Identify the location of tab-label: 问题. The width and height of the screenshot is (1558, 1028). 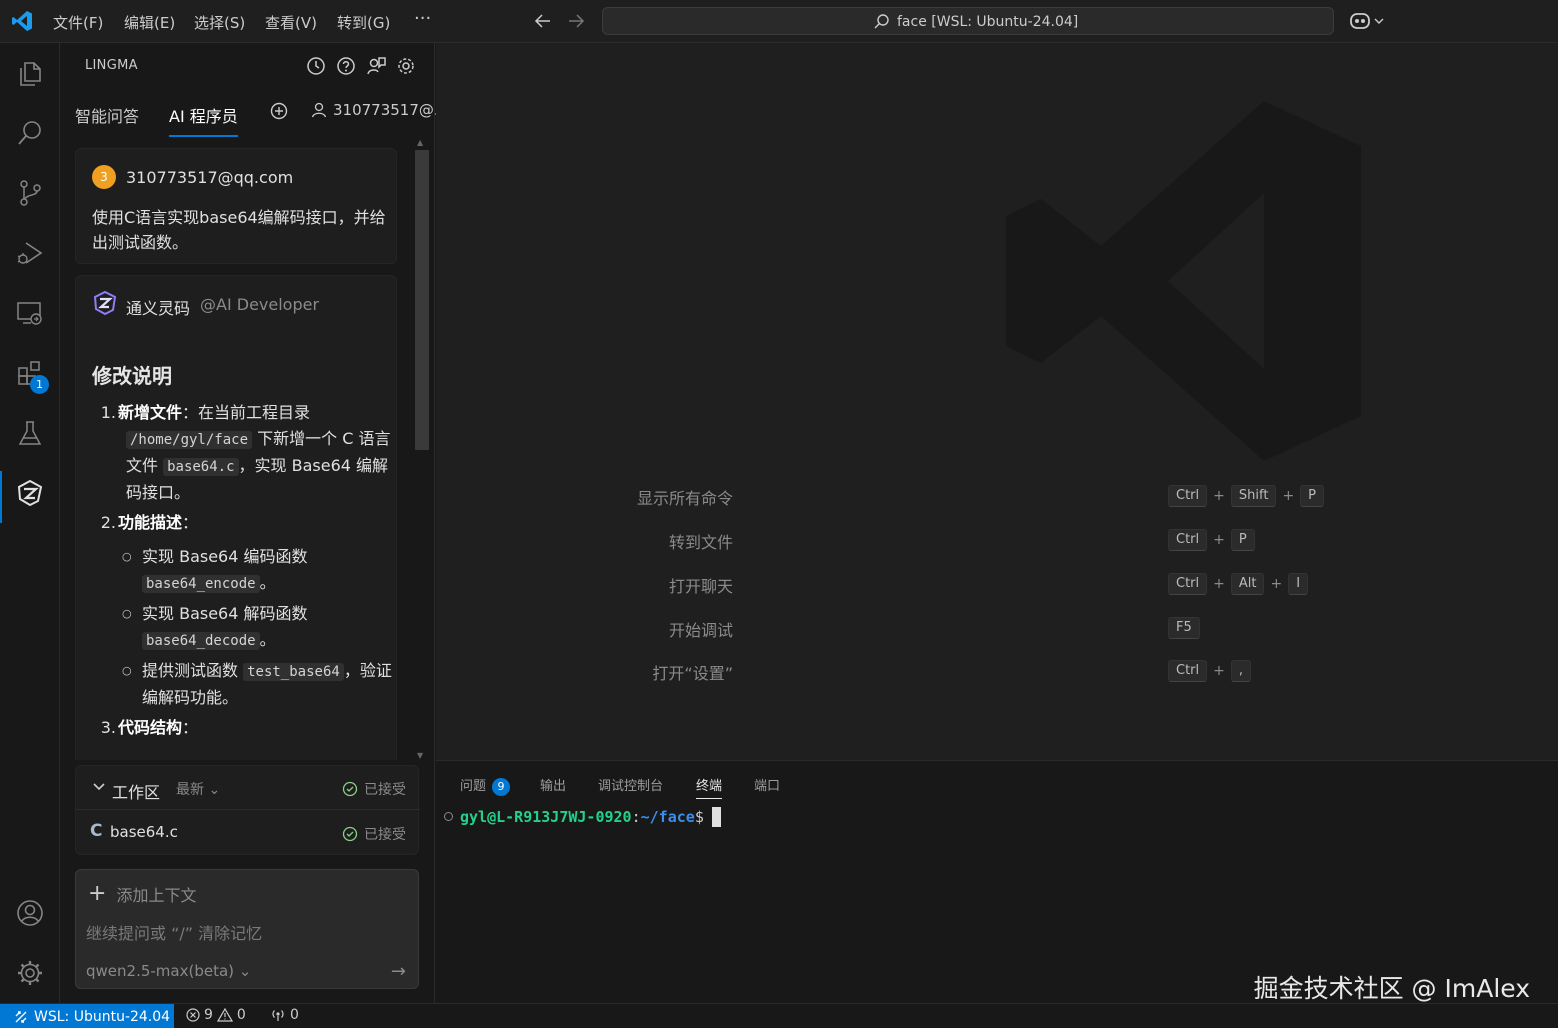
(473, 786).